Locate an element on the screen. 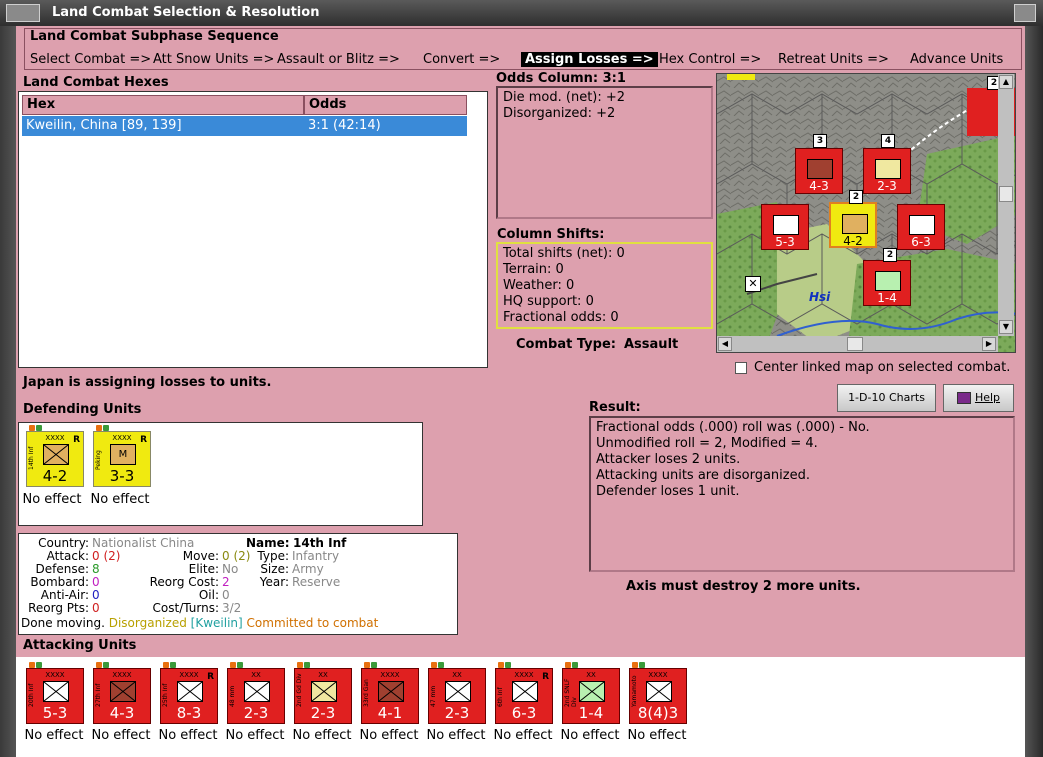  step-select-combat: Select Combat => is located at coordinates (90, 59).